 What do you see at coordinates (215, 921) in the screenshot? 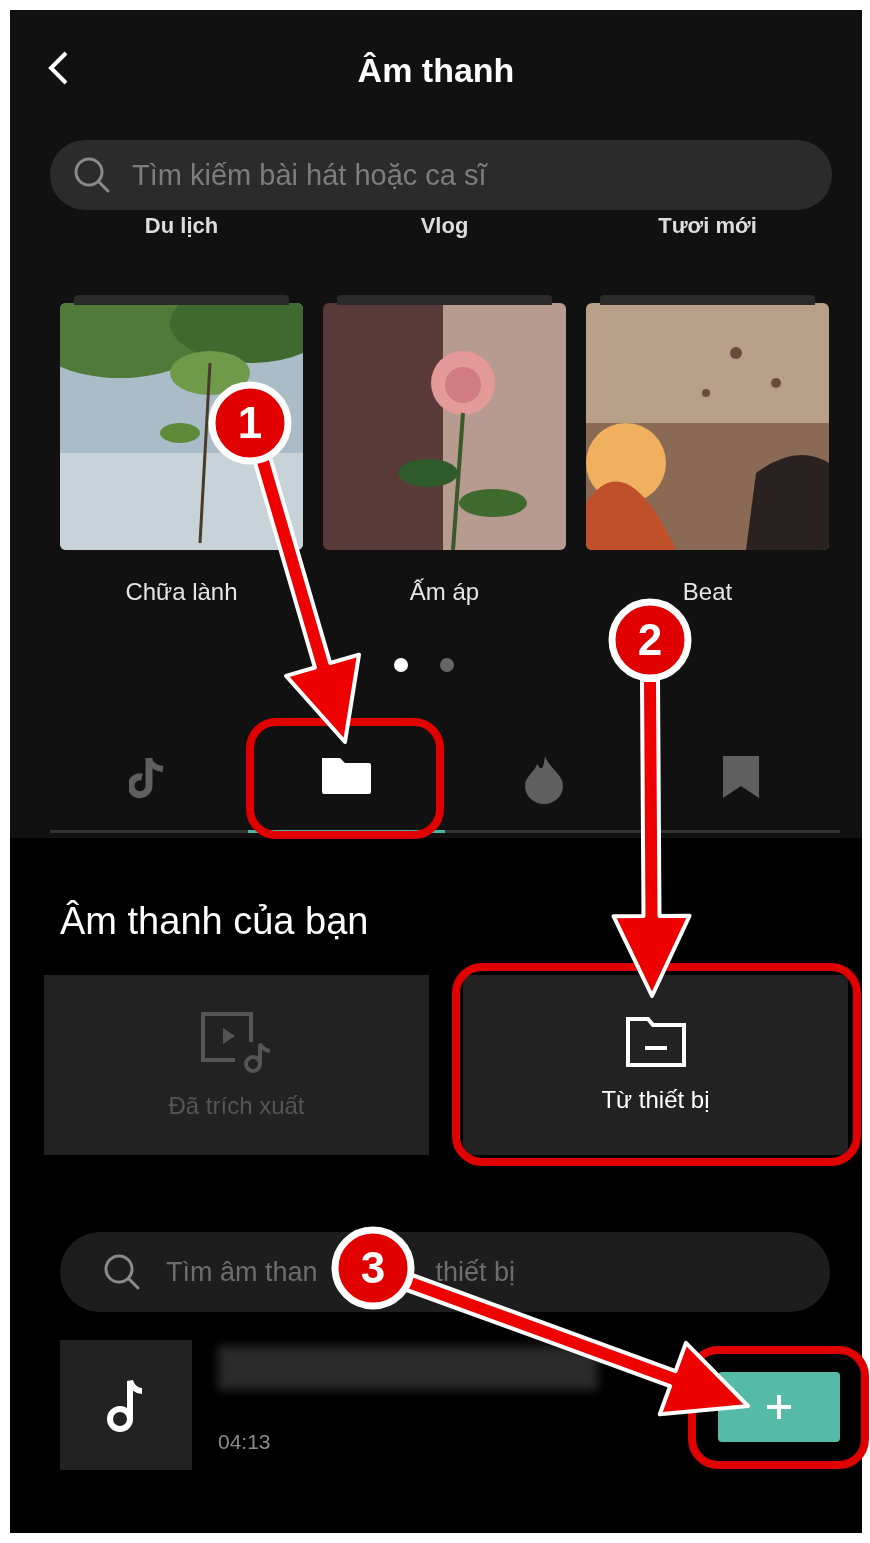
I see `section-title: Âm thanh của bạn` at bounding box center [215, 921].